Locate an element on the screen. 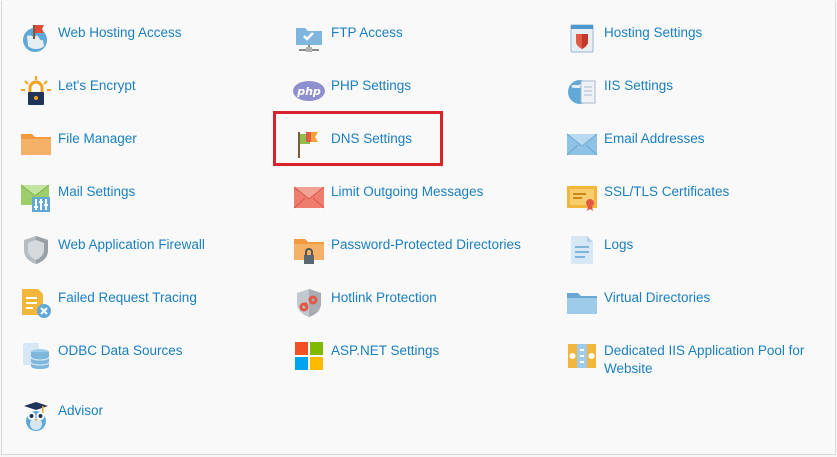 The width and height of the screenshot is (837, 457). lock-sun-icon is located at coordinates (36, 91).